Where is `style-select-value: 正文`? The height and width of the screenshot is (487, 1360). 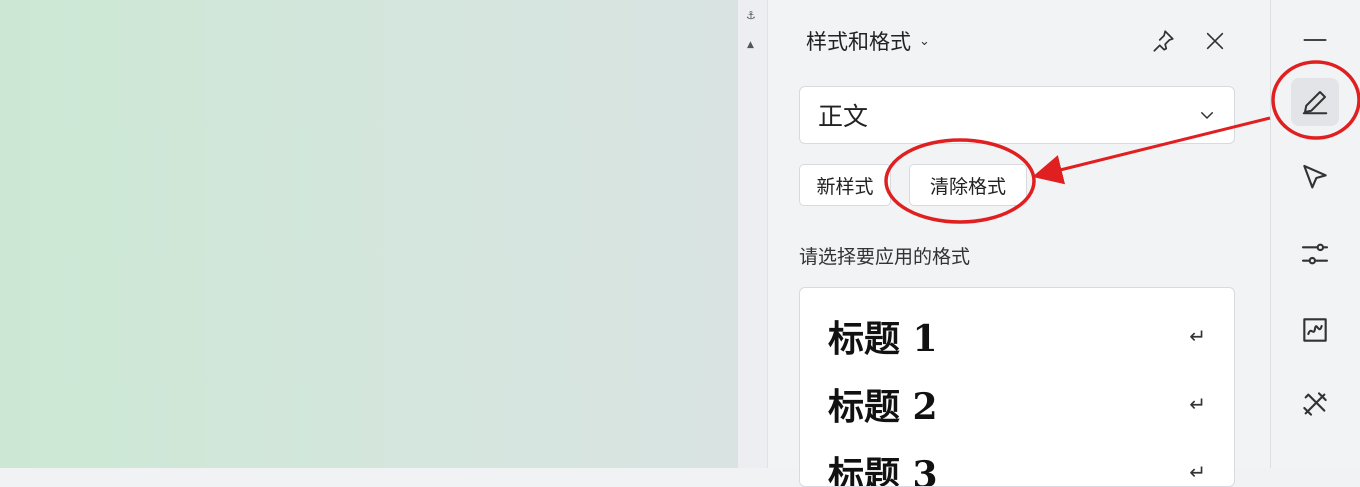
style-select-value: 正文 is located at coordinates (843, 116).